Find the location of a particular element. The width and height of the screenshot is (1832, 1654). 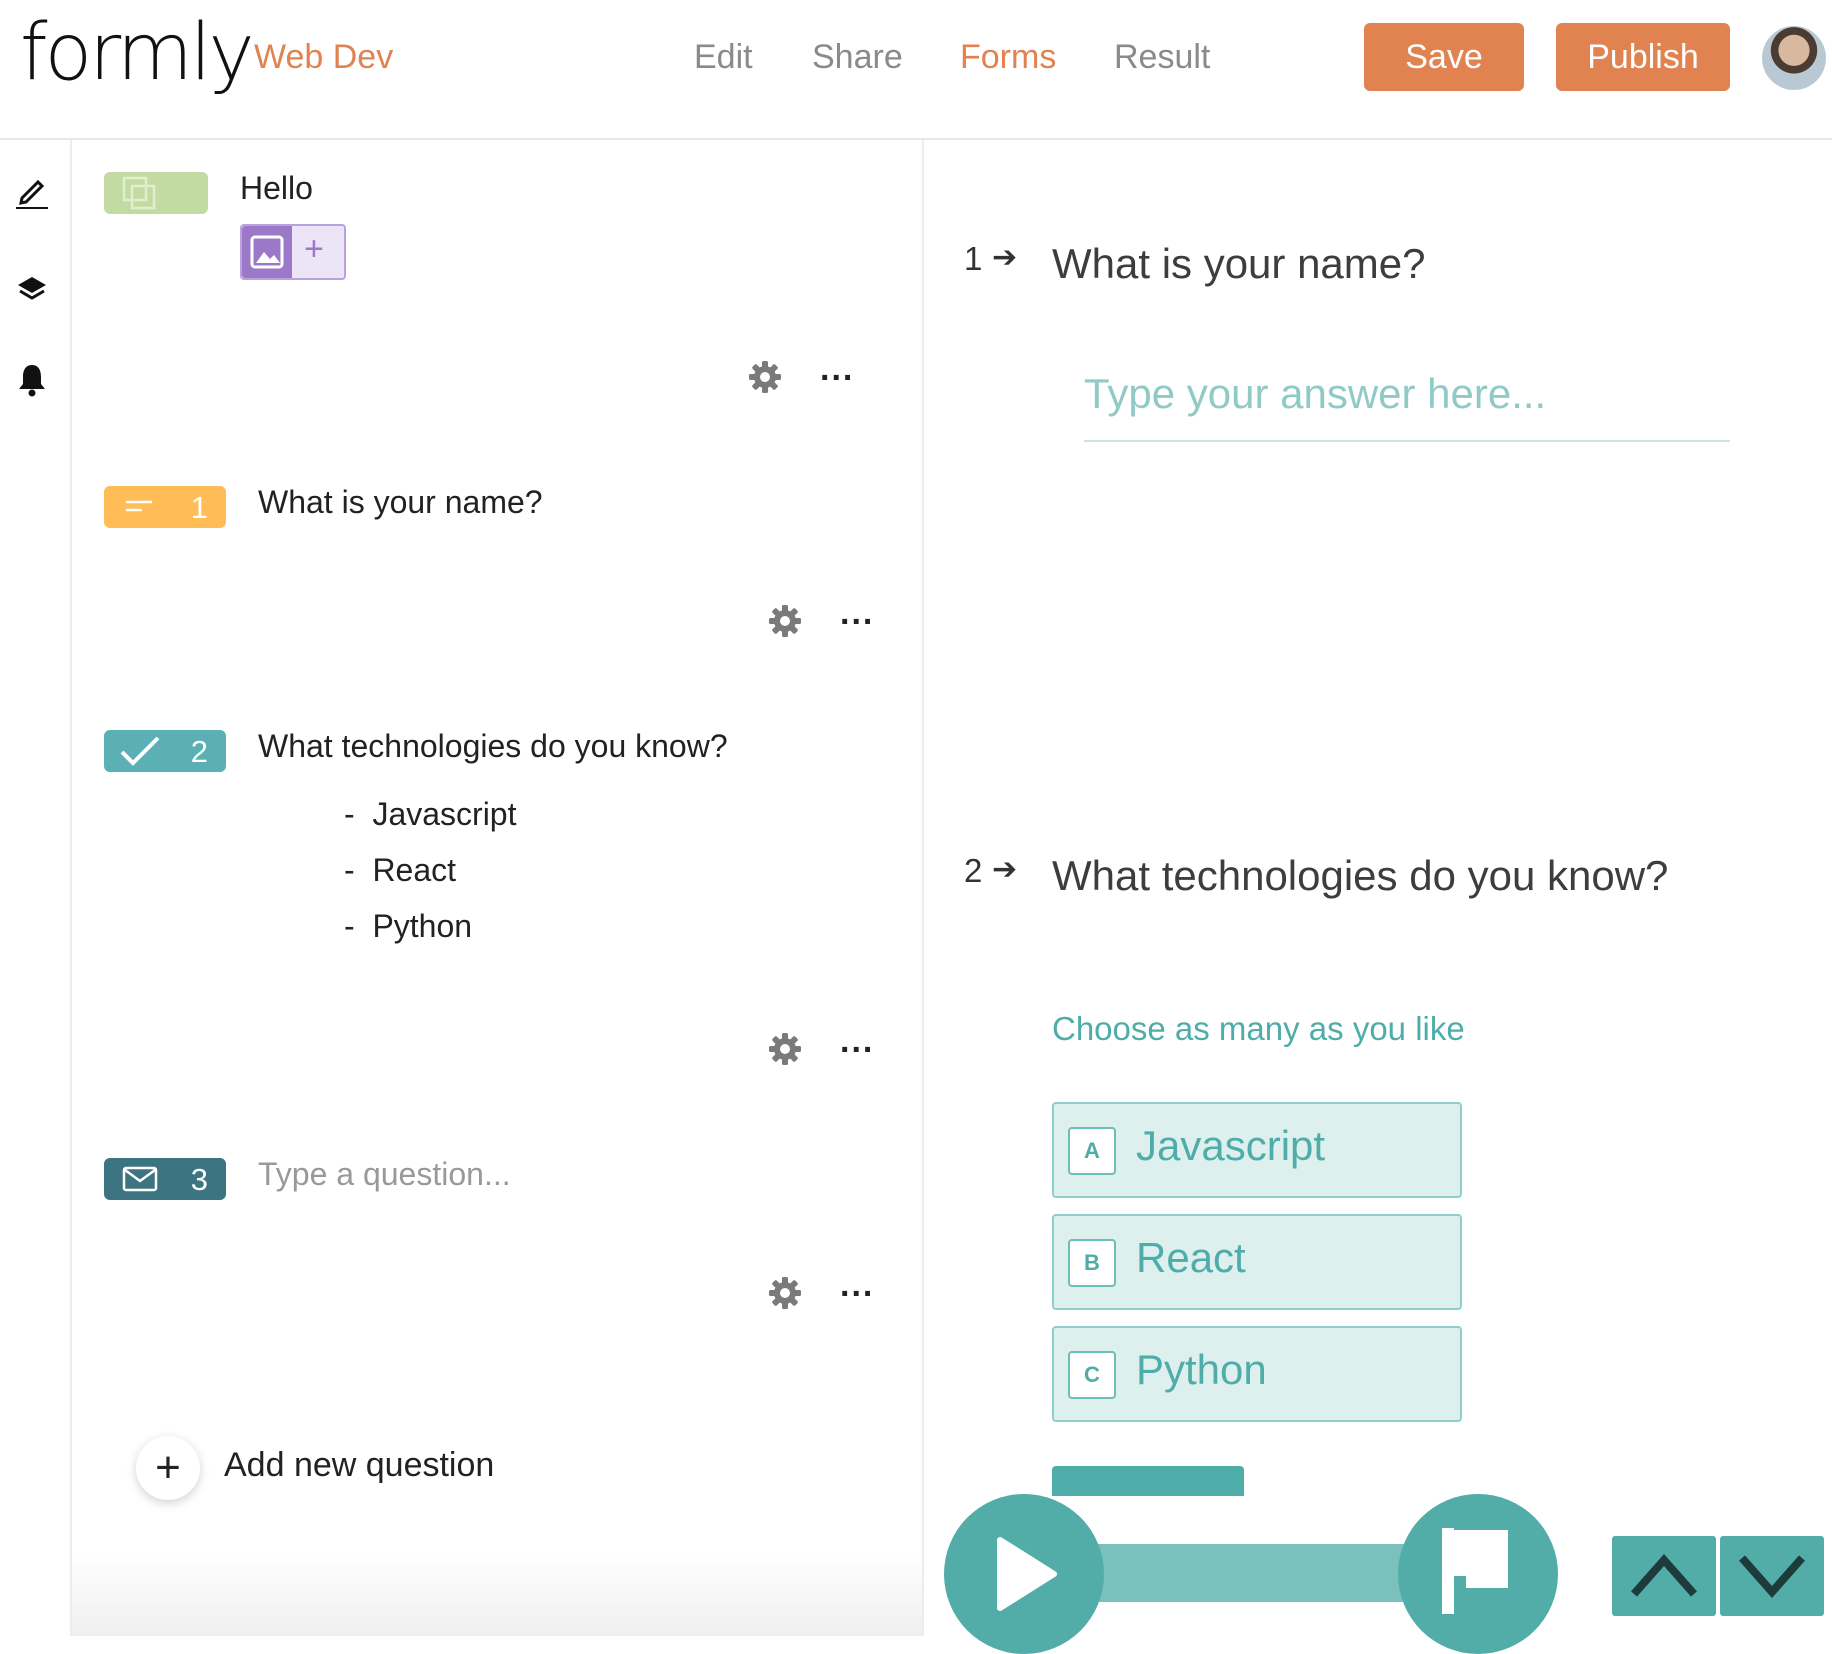

avatar is located at coordinates (1794, 58).